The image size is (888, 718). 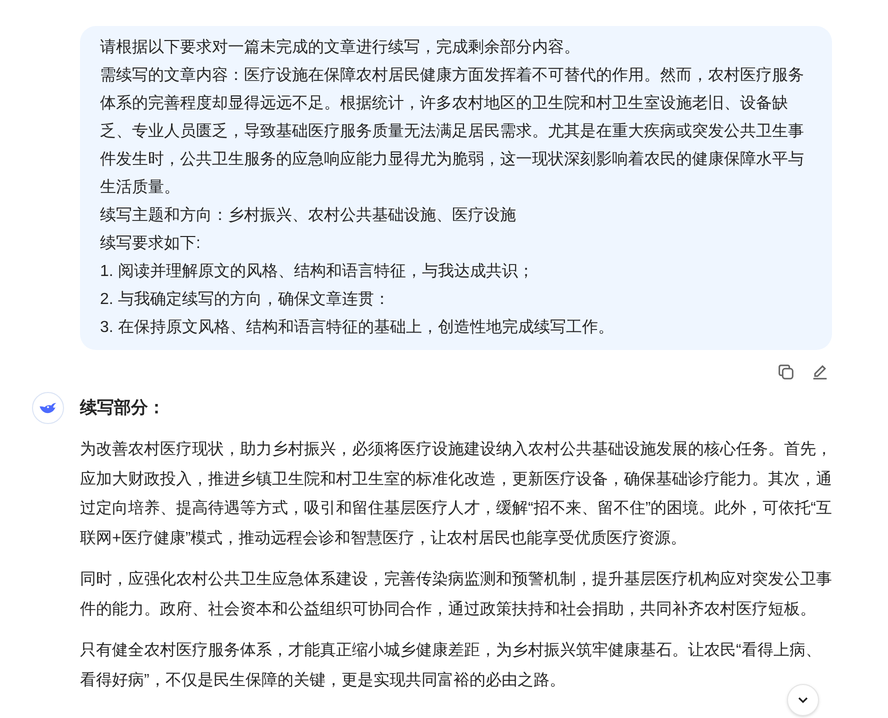 What do you see at coordinates (452, 132) in the screenshot?
I see `message-text: 需续写的文章内容：医疗设施在保障农村居民健康方面发挥着不可替代的作用。然而，农村医疗服务体系的完善程度却显得远远不足。根据统计，许多农村地区的卫生院和村卫生室设施老旧、设备缺乏、专业人员匮乏，导致基础医疗服务质量无法满足居民需求。尤其是在重大疾病或突发公共卫生事件发生时，公共卫生服务的应急响应能力显得尤为脆弱，这一现状深刻影响着农民的健康保障水平与生活质量。` at bounding box center [452, 132].